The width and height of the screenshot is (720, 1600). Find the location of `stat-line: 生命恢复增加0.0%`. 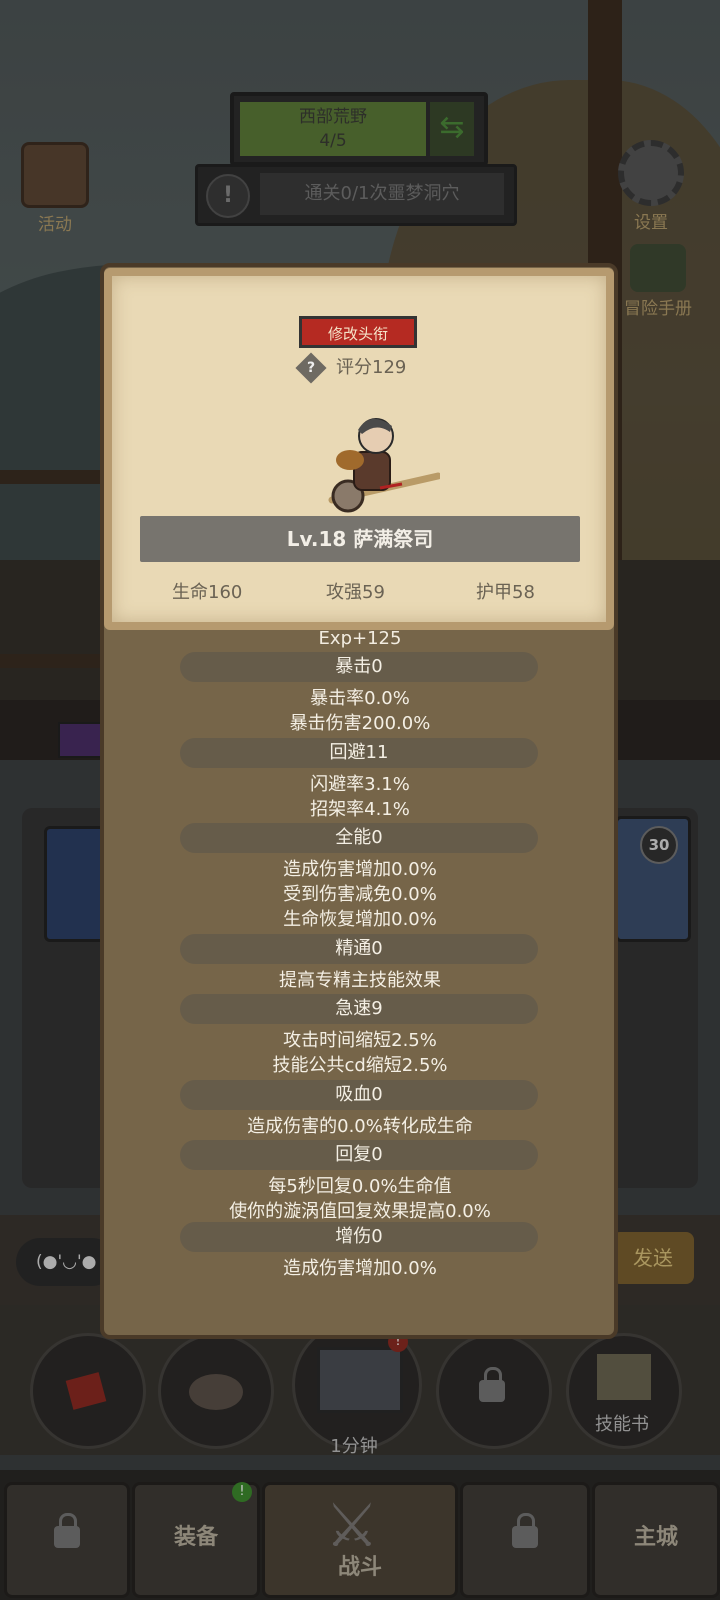

stat-line: 生命恢复增加0.0% is located at coordinates (360, 919).